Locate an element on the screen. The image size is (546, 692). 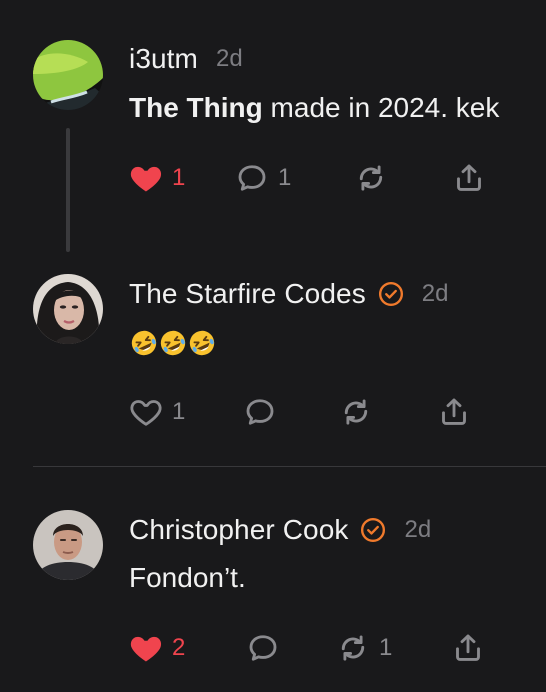
like-count: 2 is located at coordinates (179, 647).